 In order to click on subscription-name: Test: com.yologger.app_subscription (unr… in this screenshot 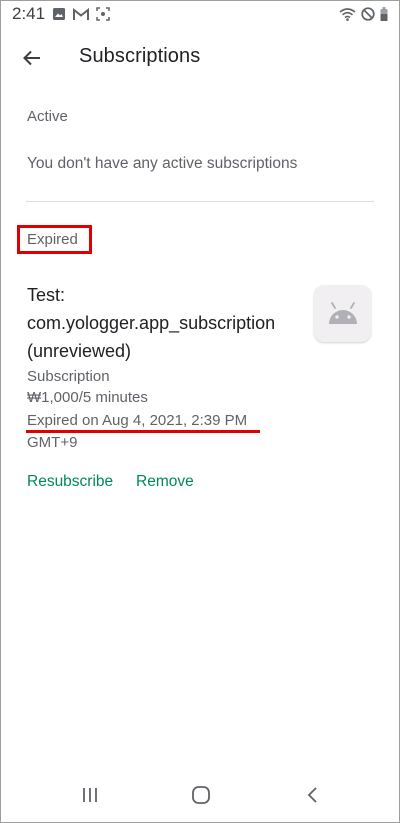, I will do `click(162, 323)`.